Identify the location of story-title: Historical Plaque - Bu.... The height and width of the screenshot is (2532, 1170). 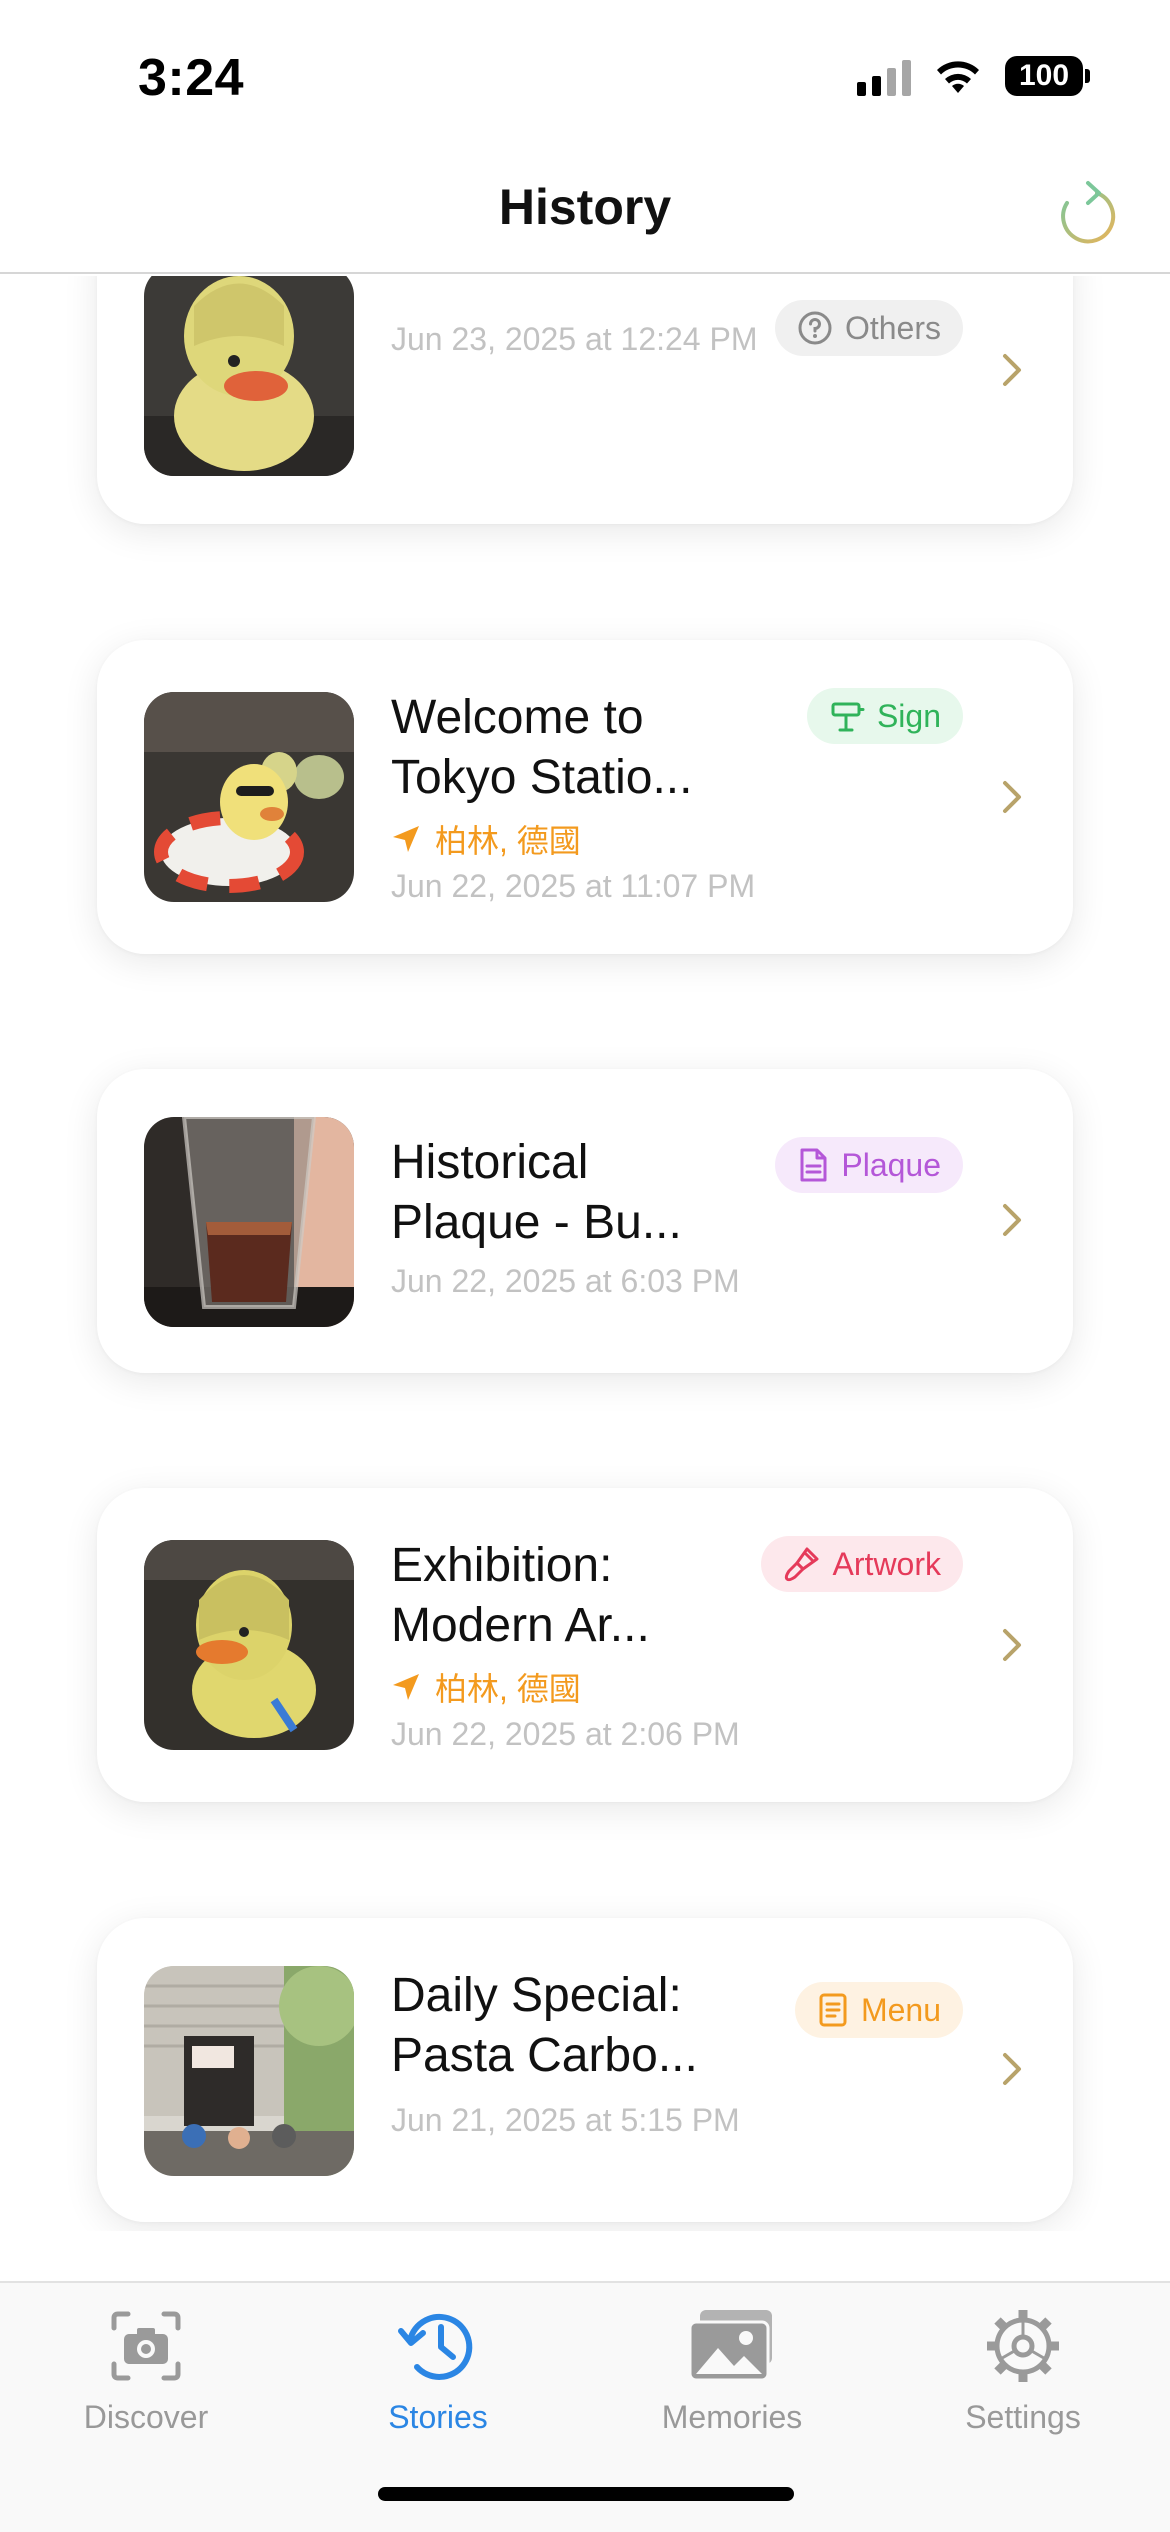
(536, 1192).